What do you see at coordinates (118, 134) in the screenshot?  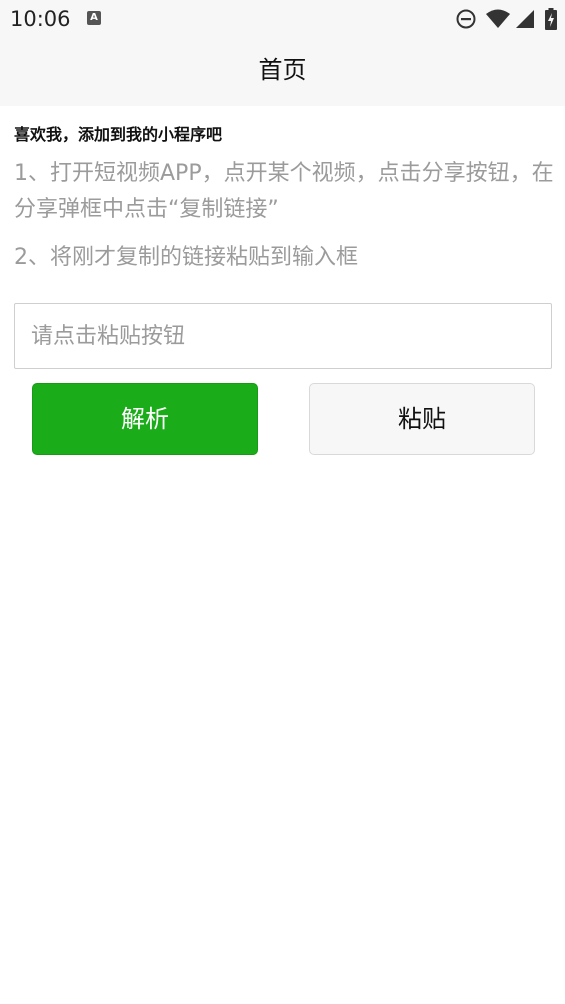 I see `intro-text: 喜欢我，添加到我的小程序吧` at bounding box center [118, 134].